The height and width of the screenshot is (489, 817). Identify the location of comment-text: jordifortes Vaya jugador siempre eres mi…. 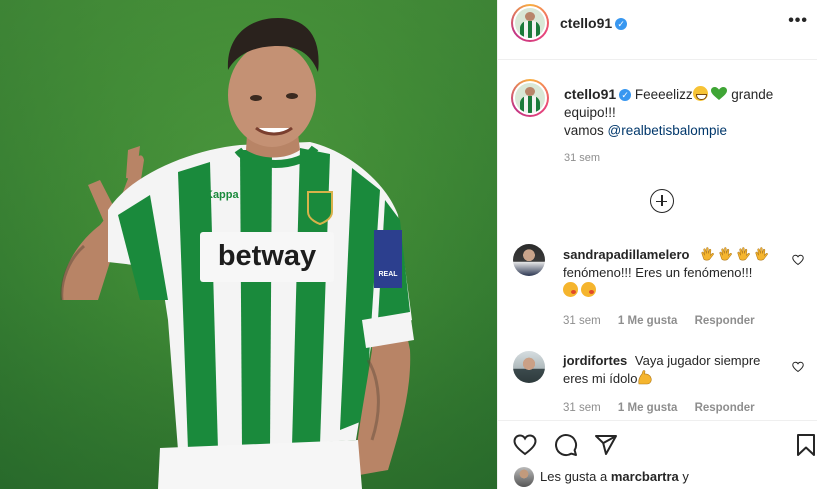
(673, 370).